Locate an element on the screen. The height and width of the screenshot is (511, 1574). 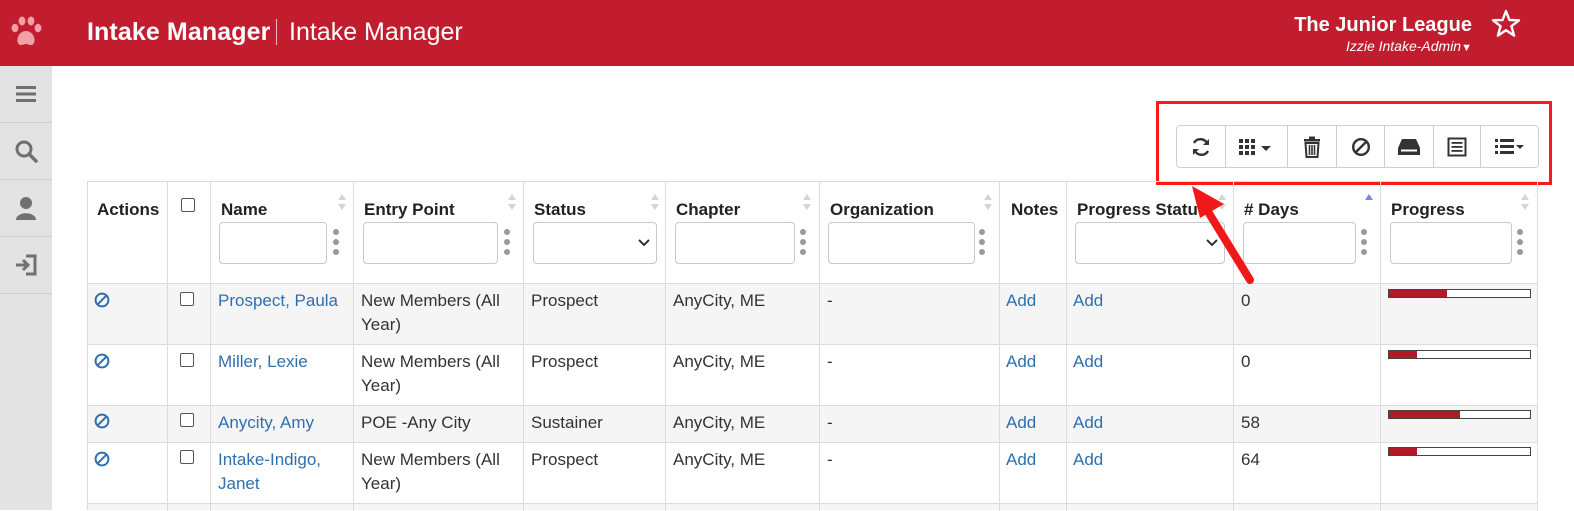
header-actions: Actions is located at coordinates (128, 209).